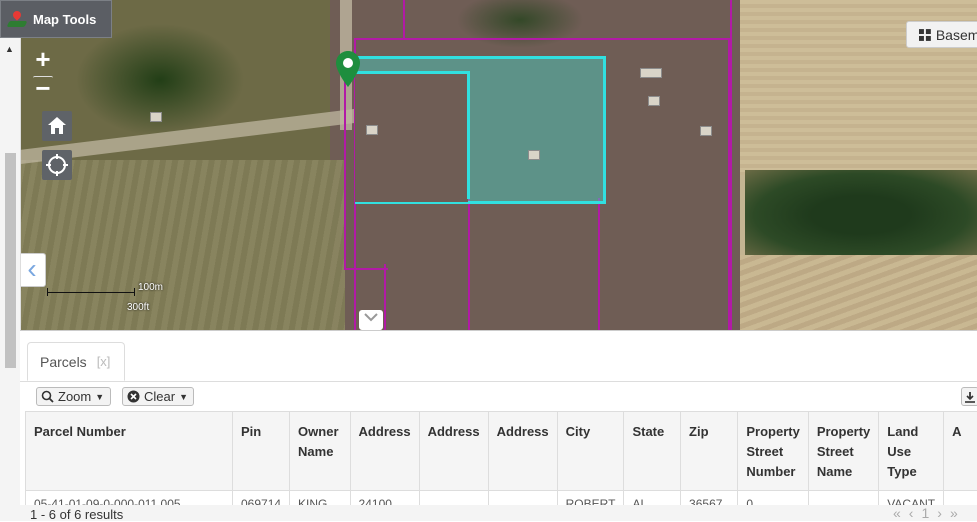 This screenshot has height=522, width=977. I want to click on zoom-dropdown-button: Zoom ▼, so click(73, 396).